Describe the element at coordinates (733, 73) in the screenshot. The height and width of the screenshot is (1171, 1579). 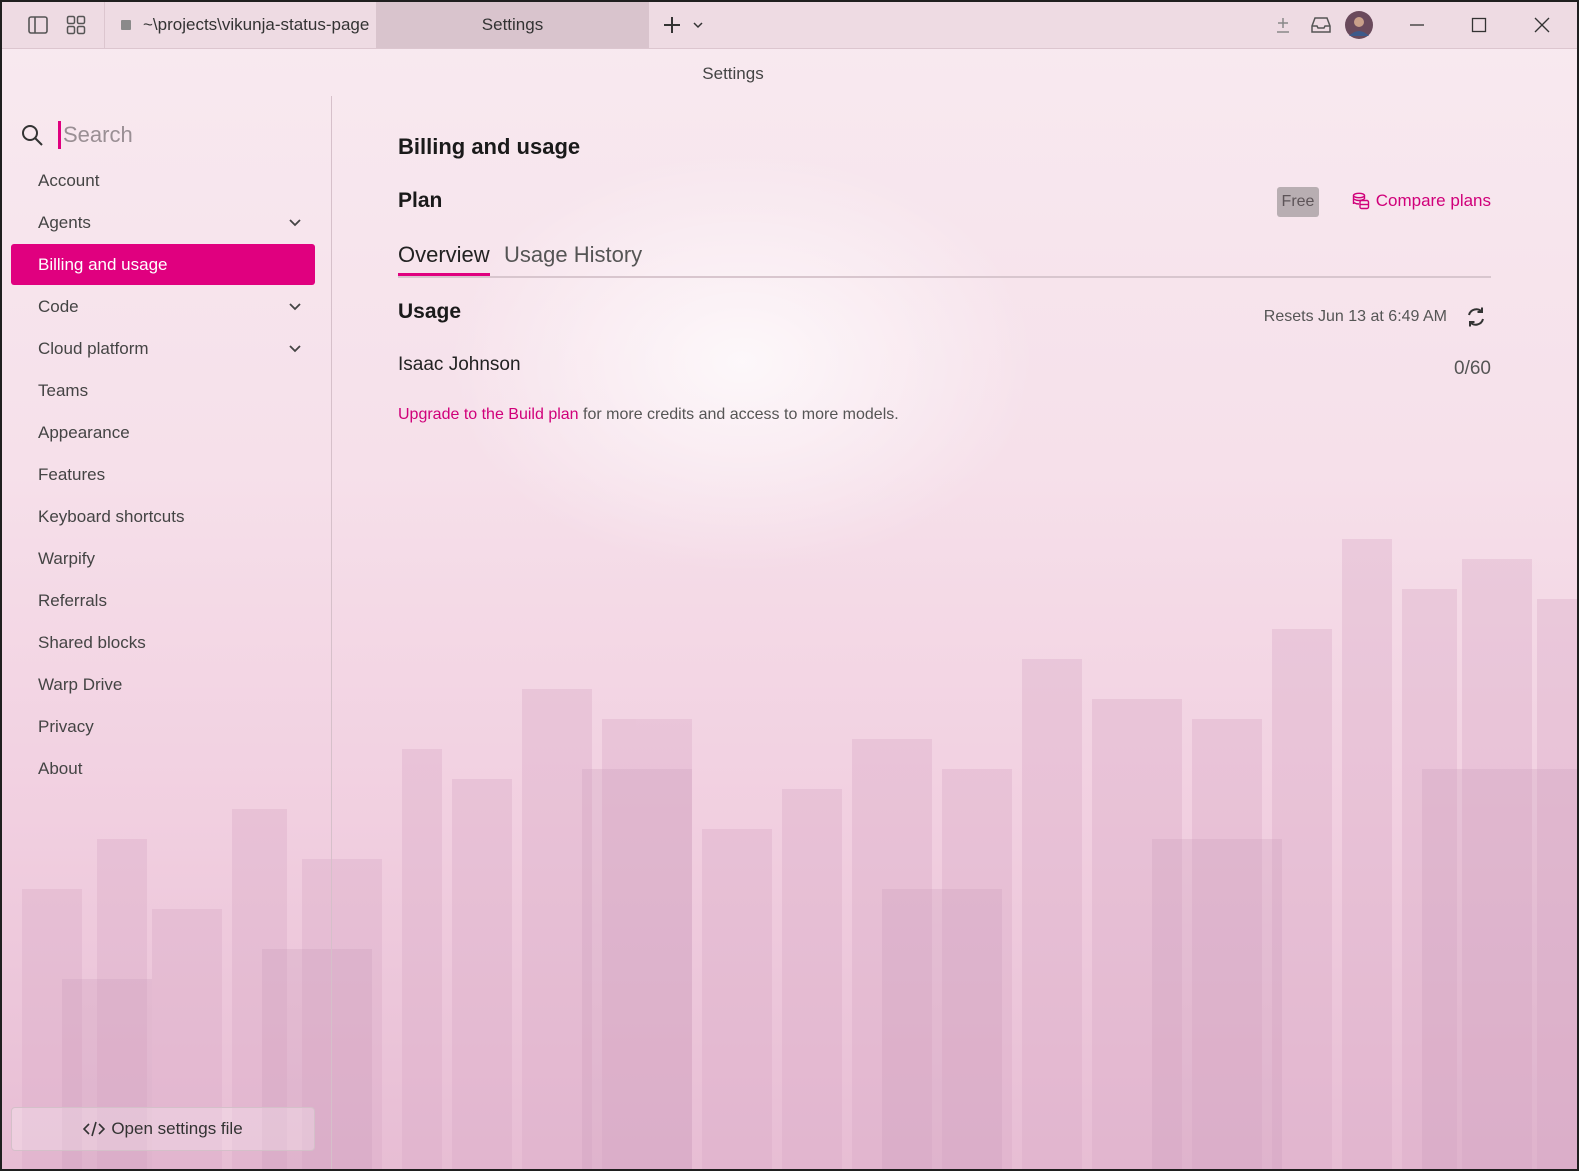
I see `window-title: Settings` at that location.